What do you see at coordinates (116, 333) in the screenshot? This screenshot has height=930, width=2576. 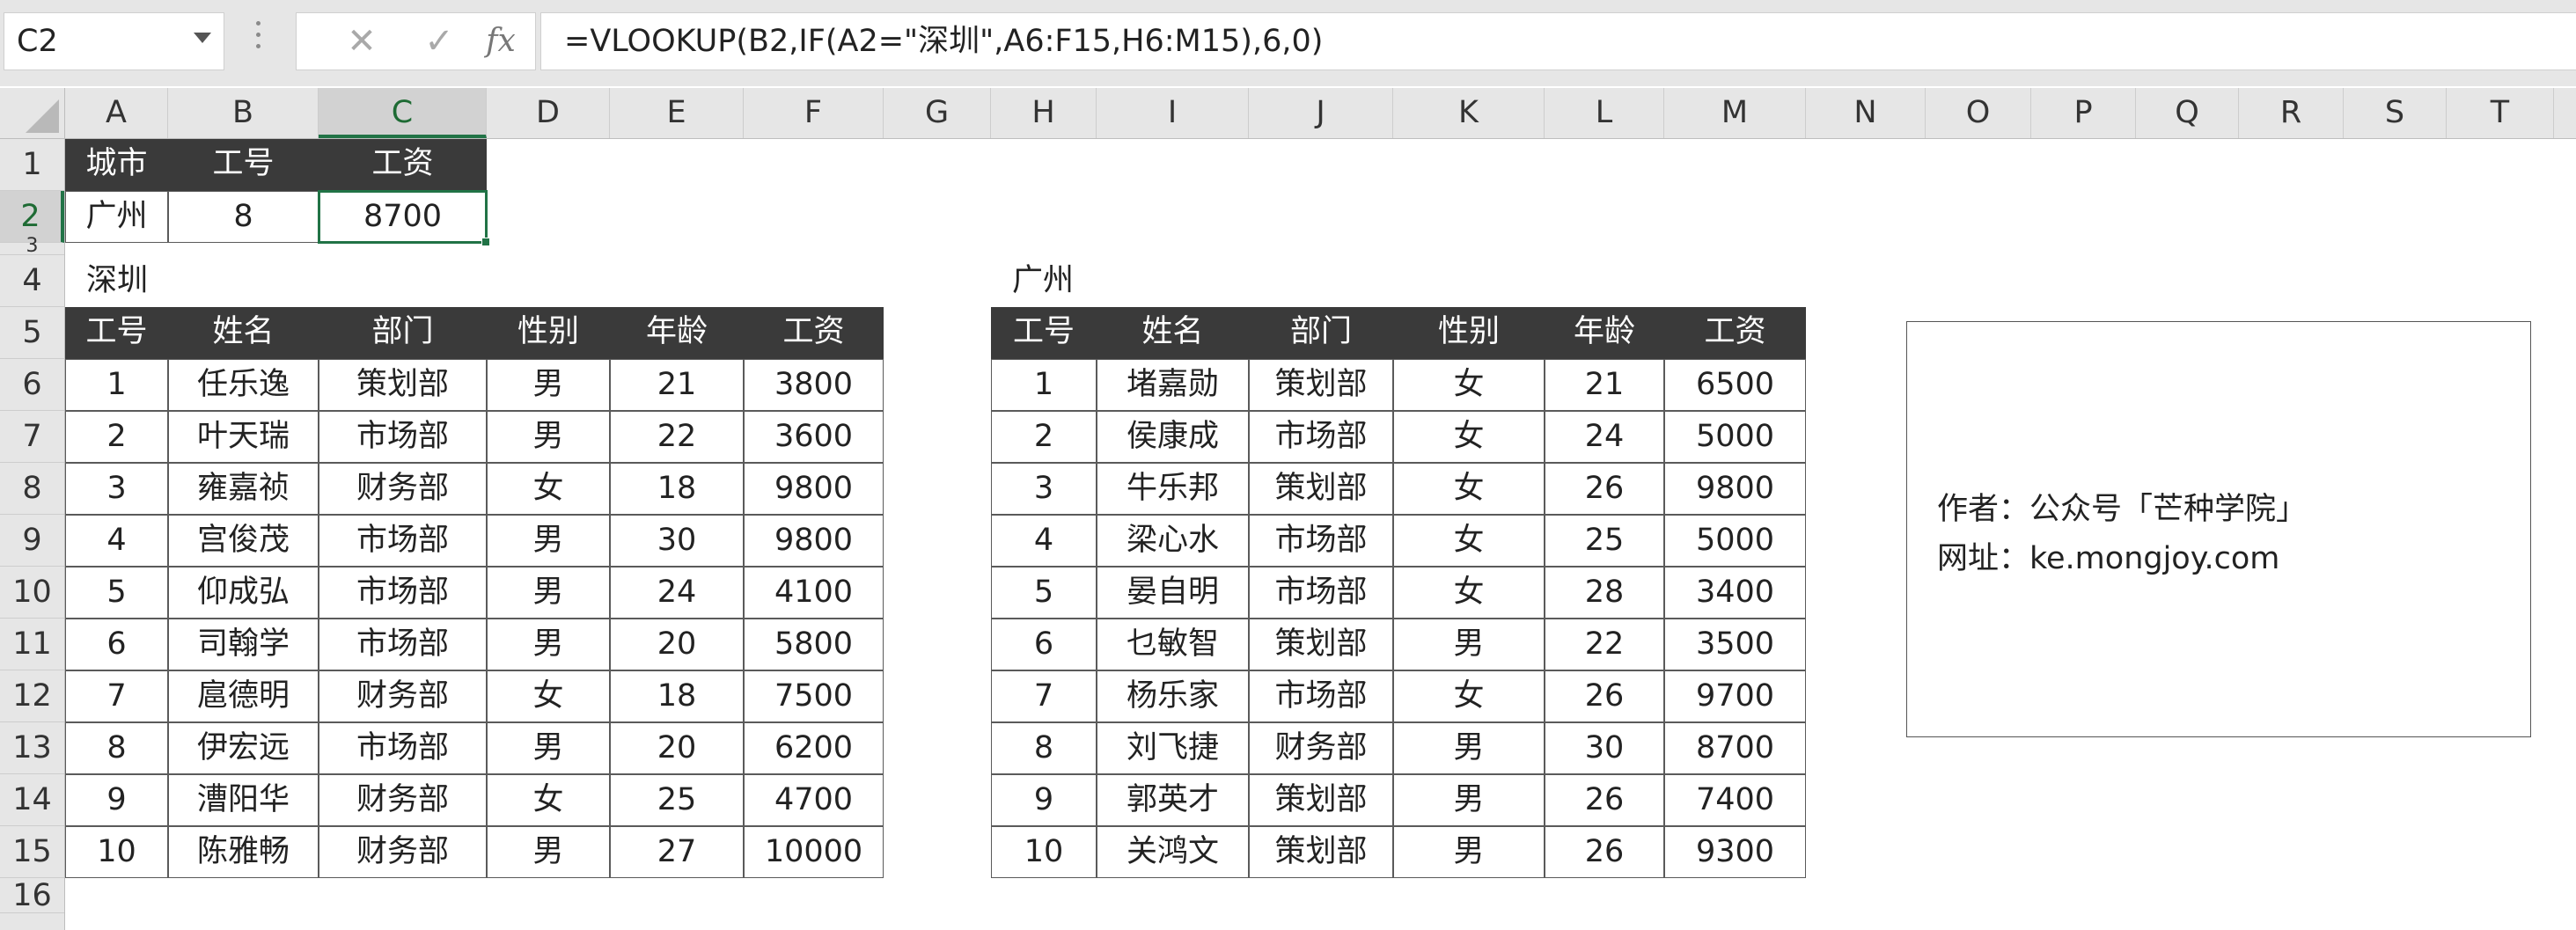 I see `shenzhen-header-cell: 工号` at bounding box center [116, 333].